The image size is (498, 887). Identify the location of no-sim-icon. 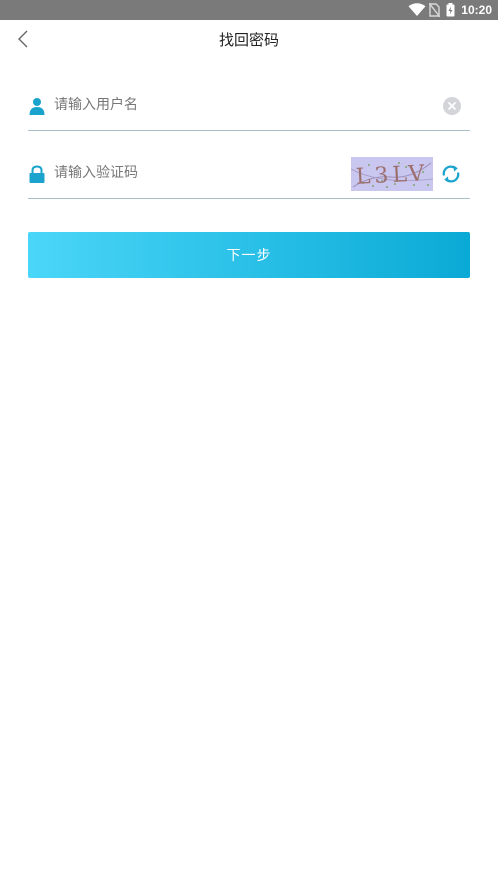
(434, 10).